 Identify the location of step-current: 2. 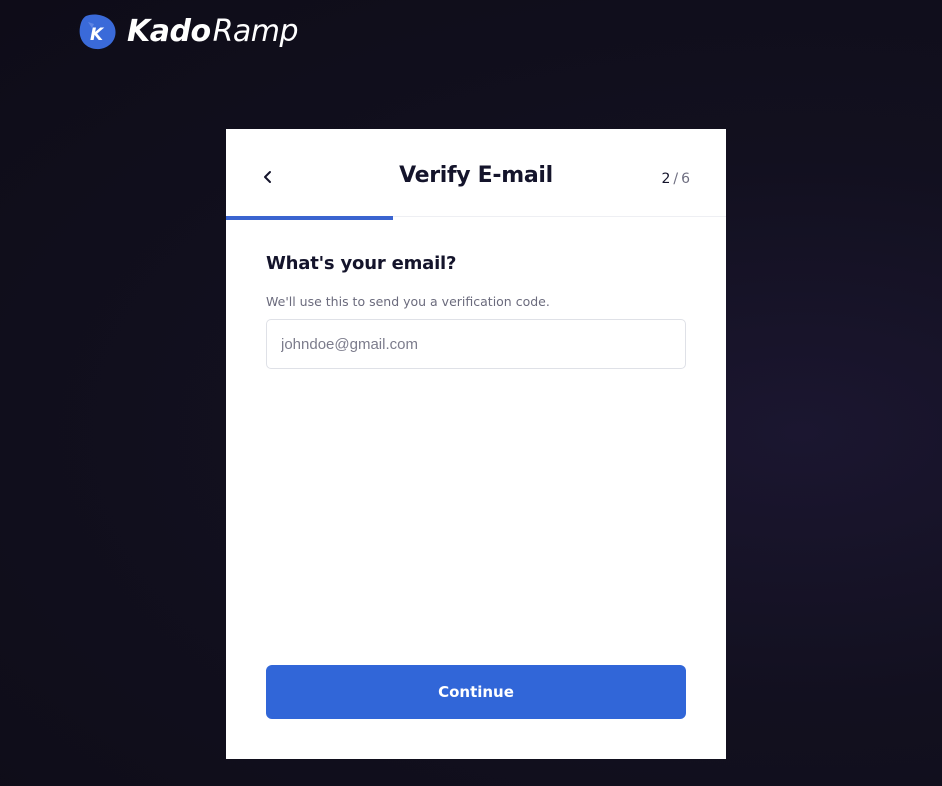
(666, 179).